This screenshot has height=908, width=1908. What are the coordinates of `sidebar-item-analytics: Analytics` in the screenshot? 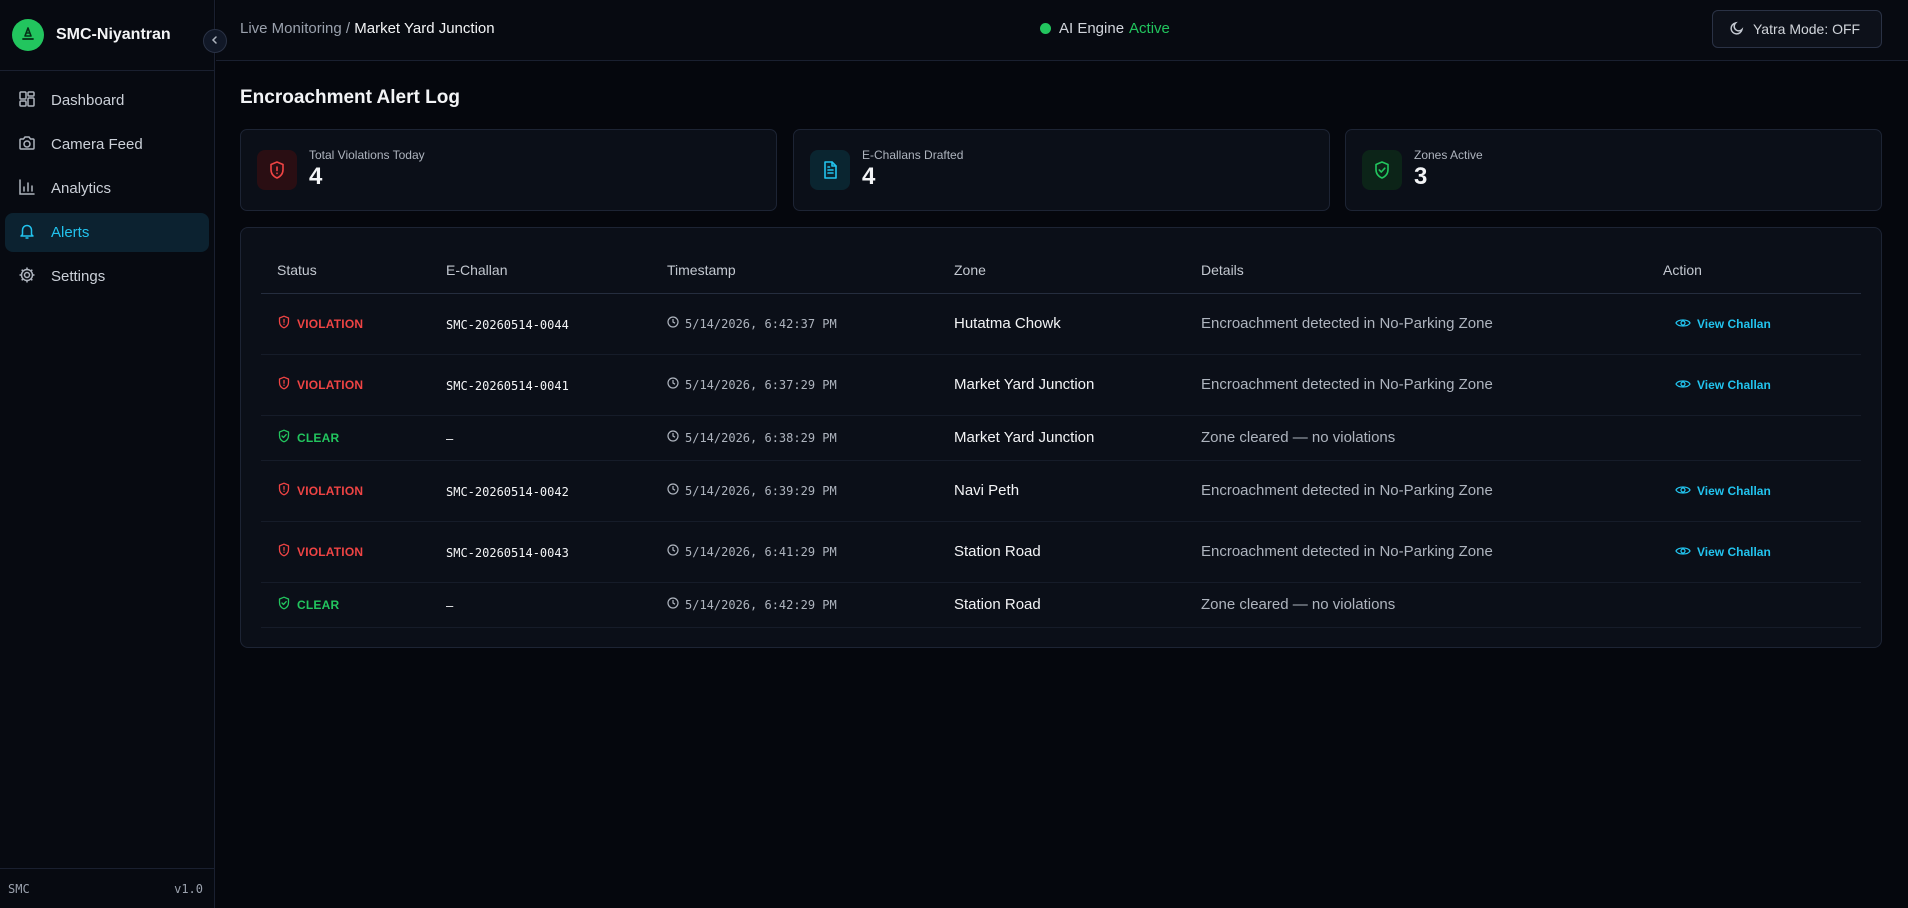 It's located at (107, 188).